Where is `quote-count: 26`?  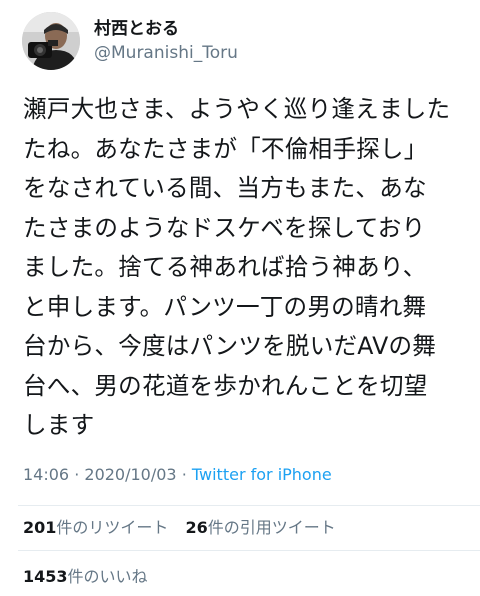 quote-count: 26 is located at coordinates (196, 527).